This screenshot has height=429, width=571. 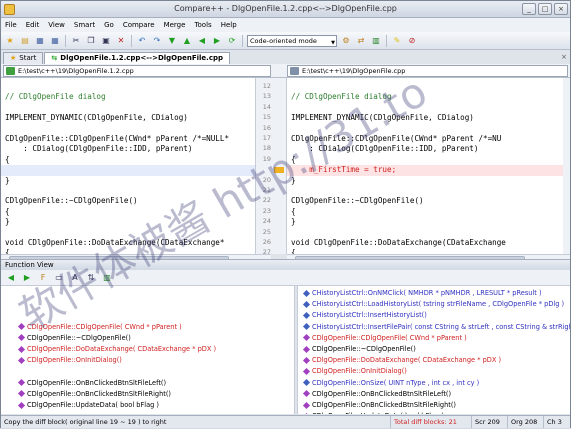 I want to click on paste-icon: ▣, so click(x=106, y=41).